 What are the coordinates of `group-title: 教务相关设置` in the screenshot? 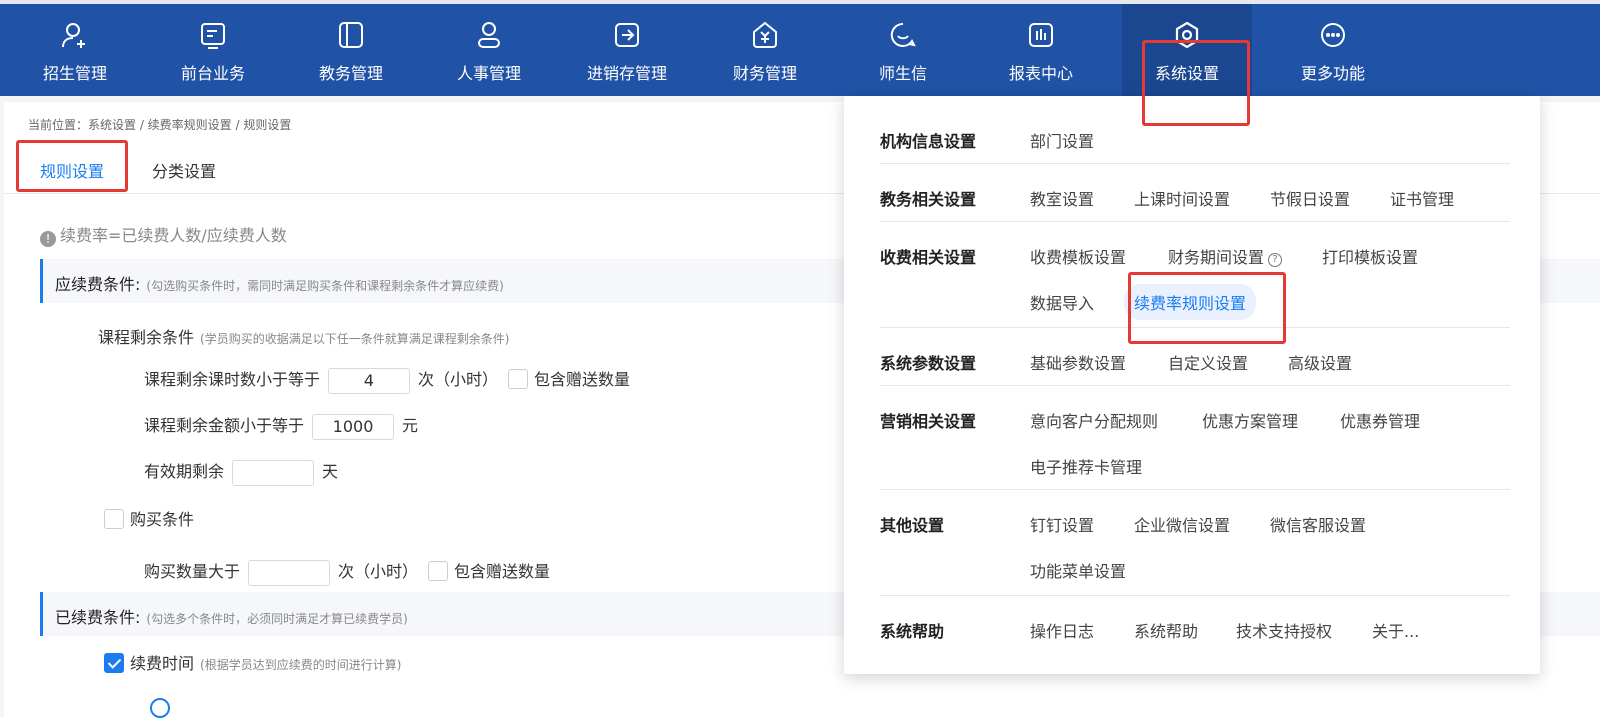 It's located at (928, 199).